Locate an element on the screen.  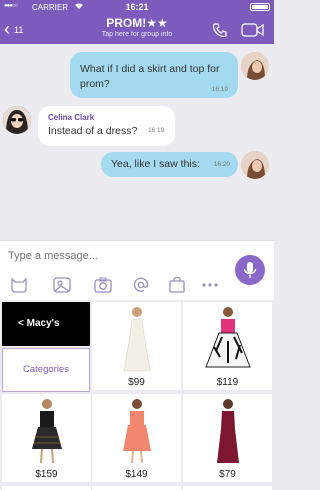
image-icon is located at coordinates (62, 285).